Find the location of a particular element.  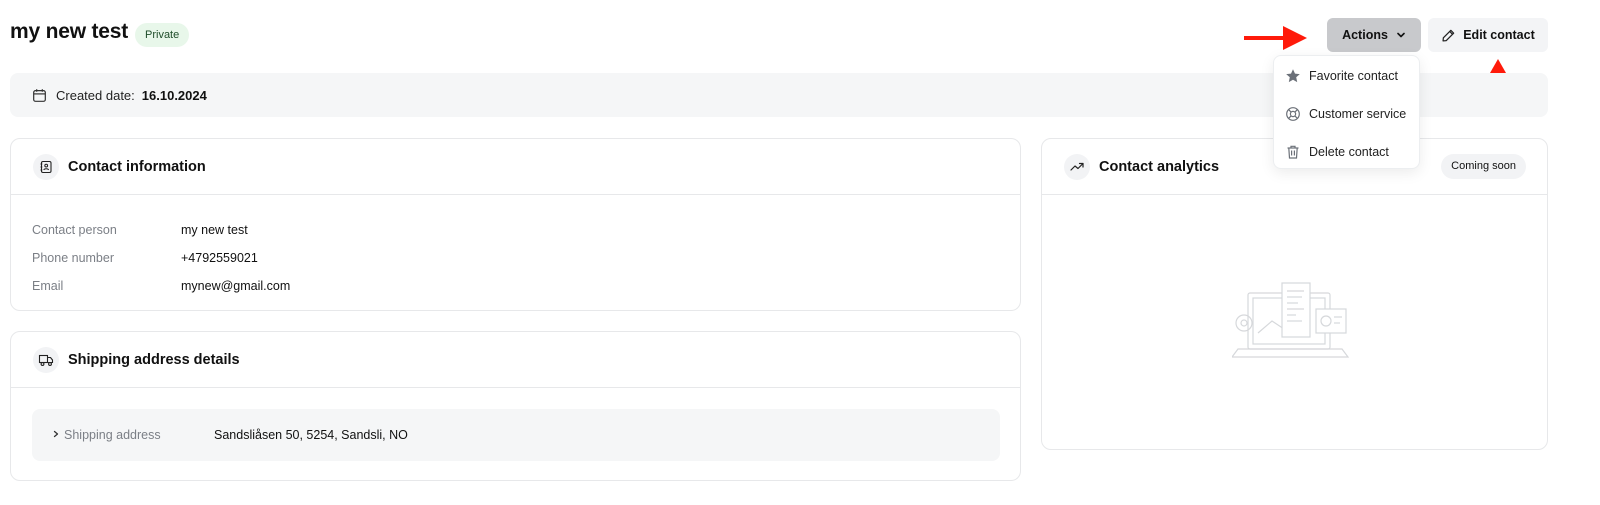

contact-information-title: Contact information is located at coordinates (137, 166).